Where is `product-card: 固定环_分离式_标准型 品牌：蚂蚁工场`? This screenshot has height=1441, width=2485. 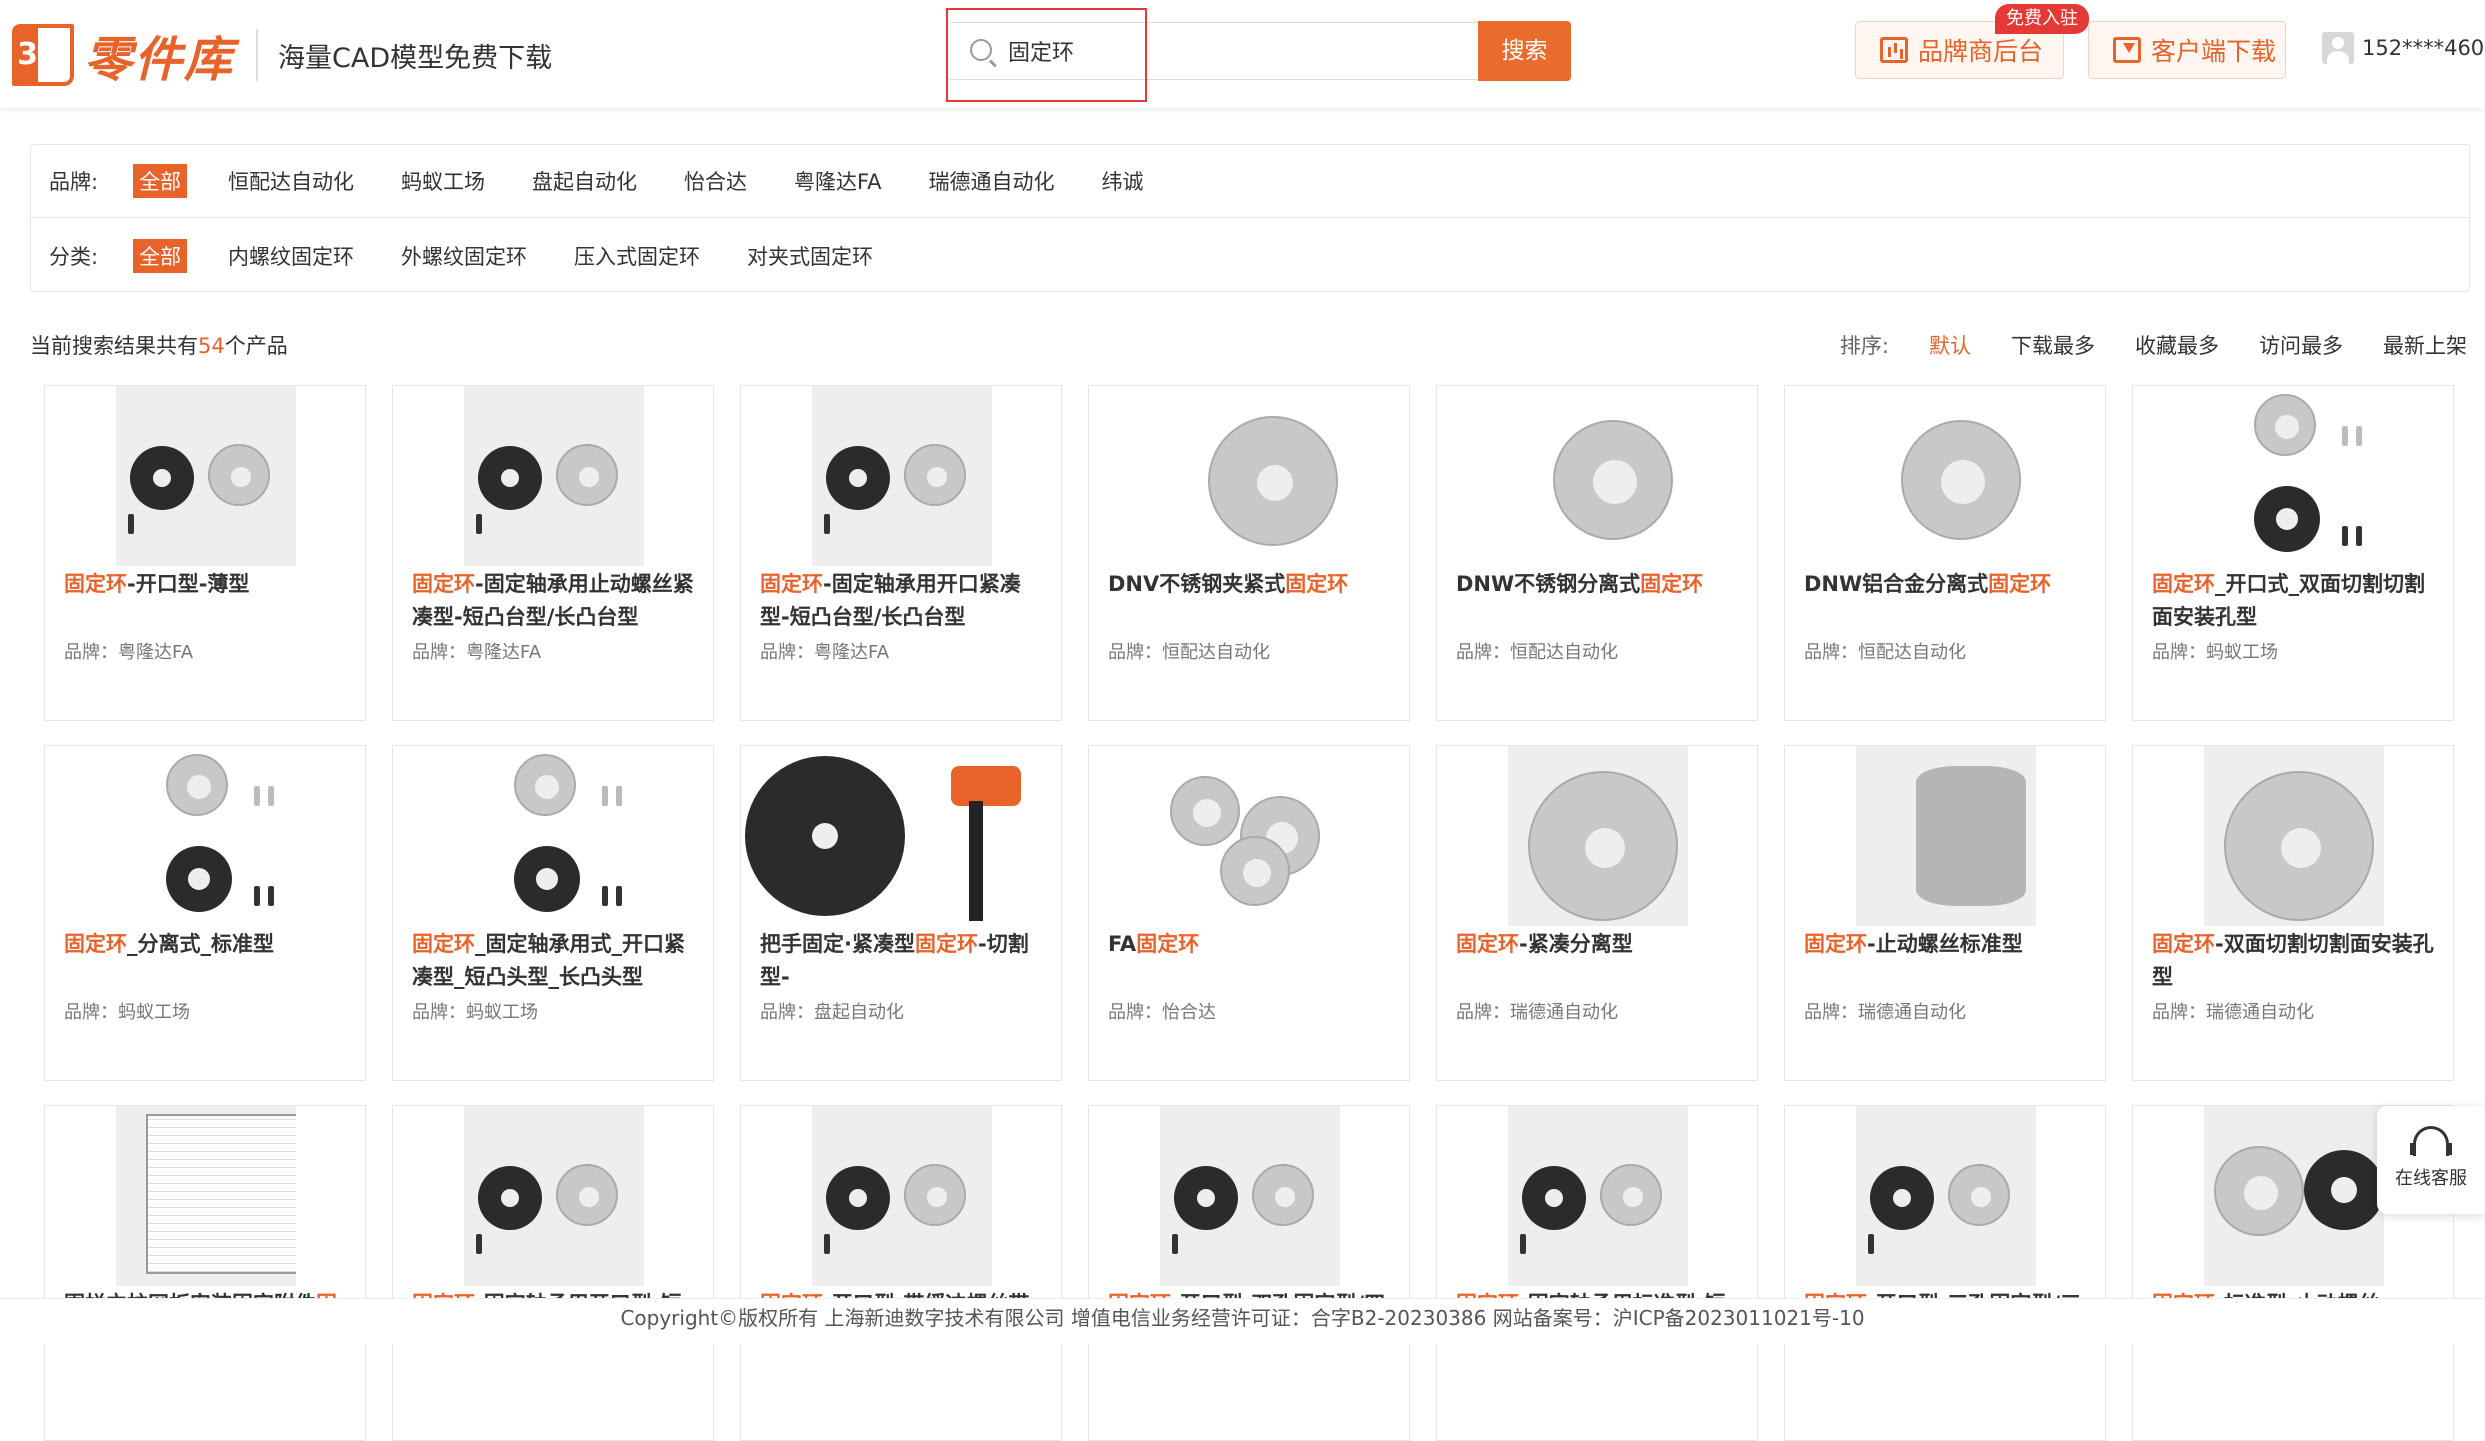 product-card: 固定环_分离式_标准型 品牌：蚂蚁工场 is located at coordinates (205, 913).